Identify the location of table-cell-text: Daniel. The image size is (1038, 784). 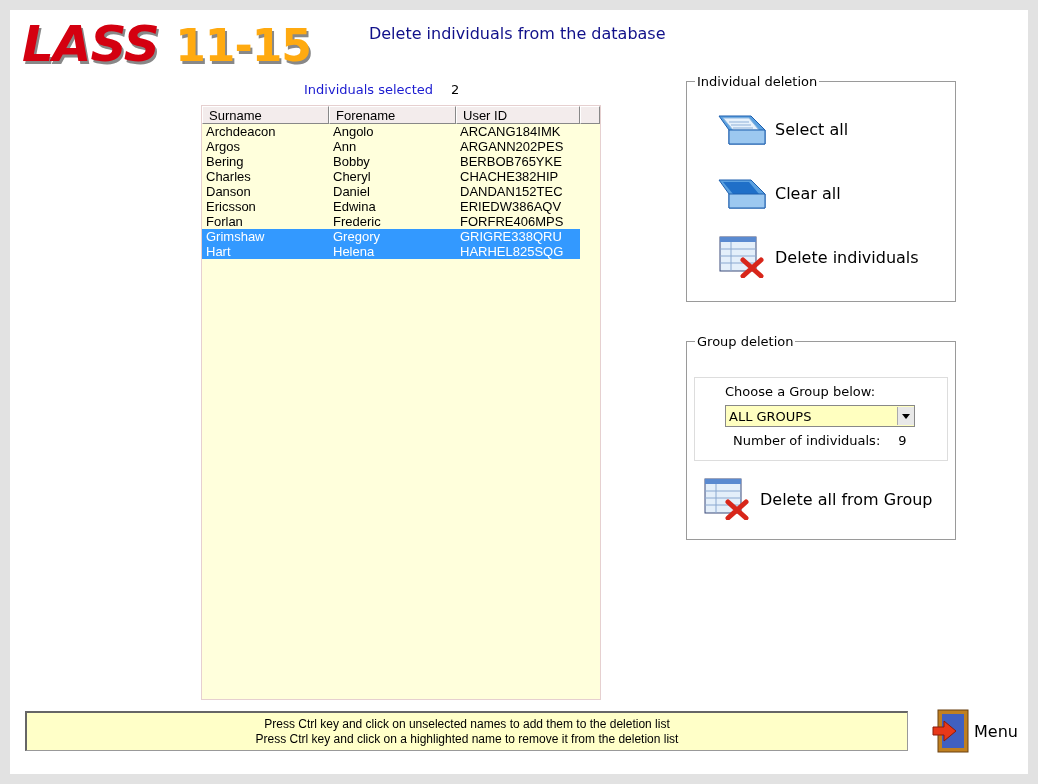
(351, 191).